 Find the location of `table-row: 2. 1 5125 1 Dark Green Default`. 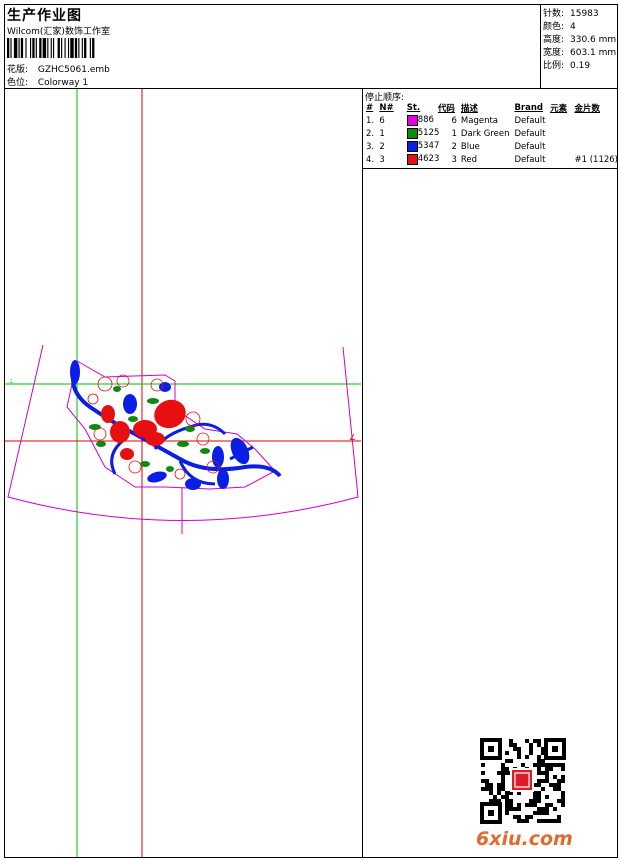

table-row: 2. 1 5125 1 Dark Green Default is located at coordinates (492, 133).